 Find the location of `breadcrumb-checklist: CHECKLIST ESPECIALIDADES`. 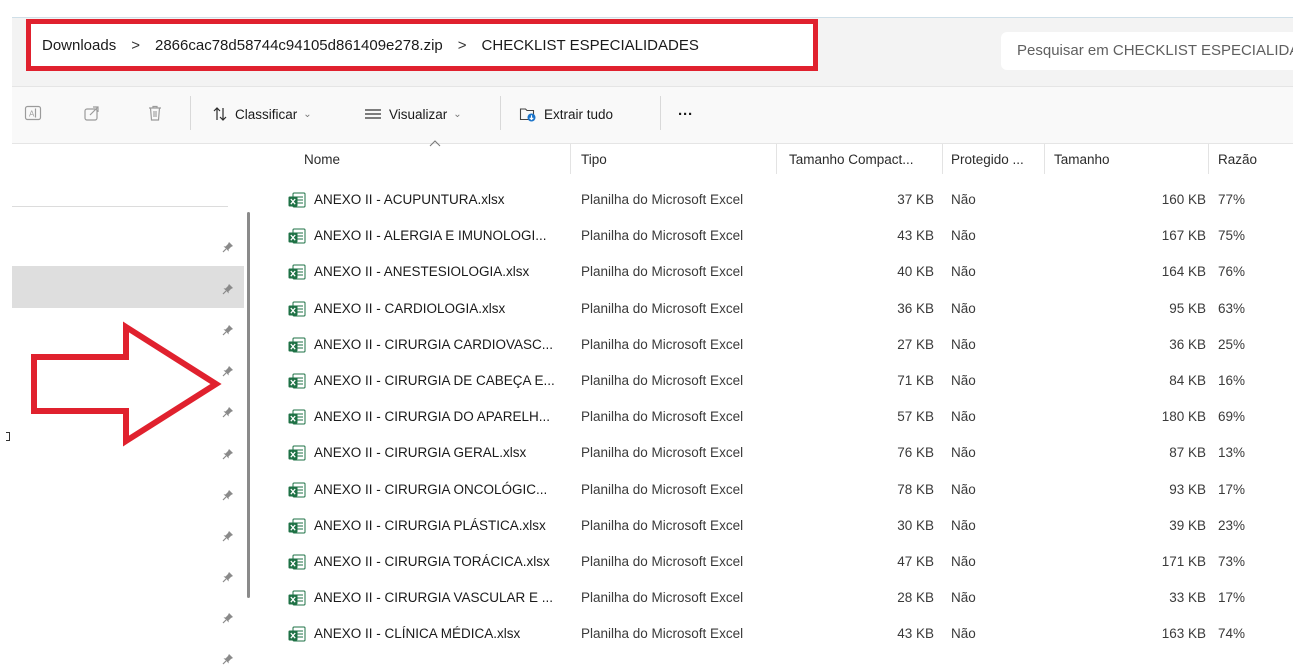

breadcrumb-checklist: CHECKLIST ESPECIALIDADES is located at coordinates (590, 45).